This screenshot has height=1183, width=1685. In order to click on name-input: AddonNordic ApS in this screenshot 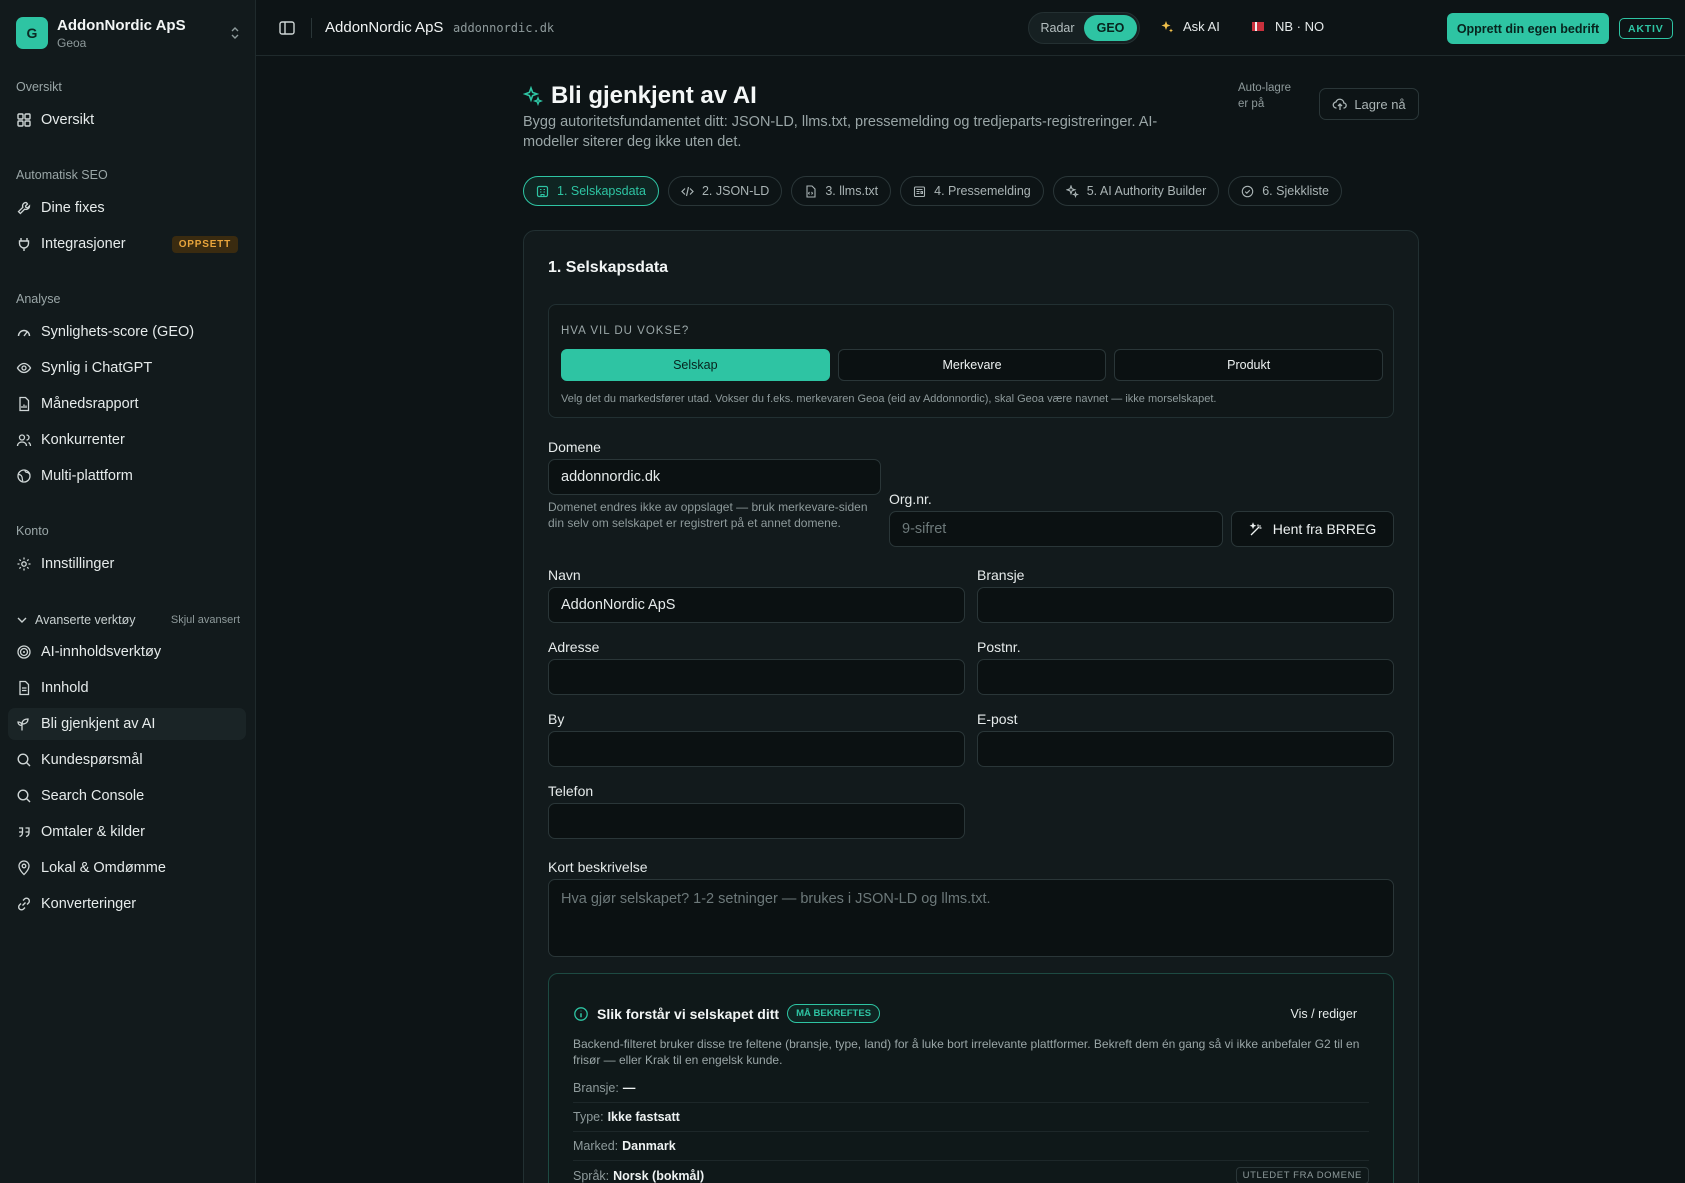, I will do `click(756, 605)`.